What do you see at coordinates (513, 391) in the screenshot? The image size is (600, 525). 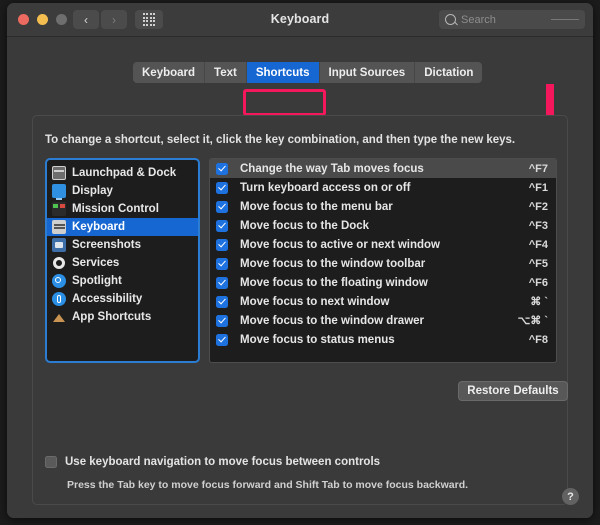 I see `restore-defaults-button: Restore Defaults` at bounding box center [513, 391].